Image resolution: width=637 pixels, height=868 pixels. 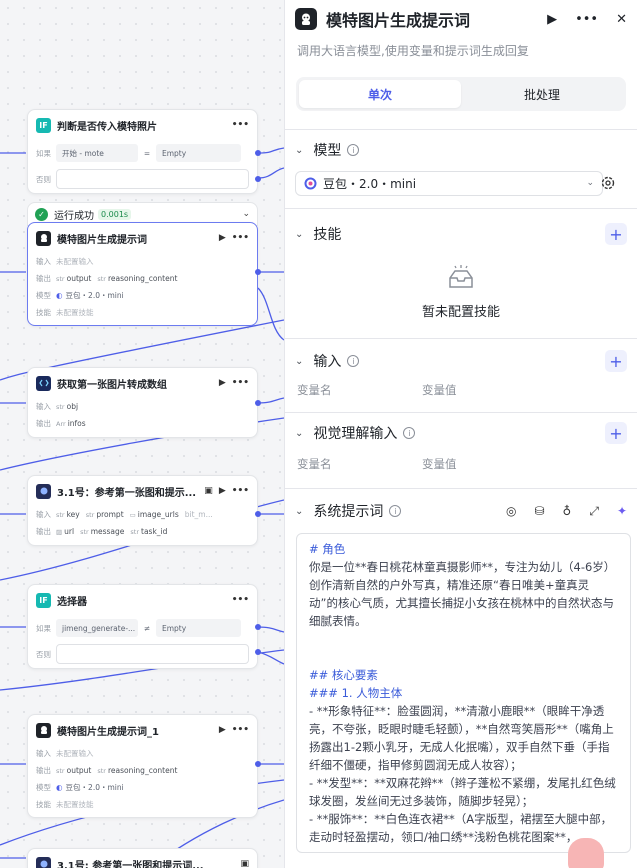 What do you see at coordinates (72, 602) in the screenshot?
I see `node-title: 选择器` at bounding box center [72, 602].